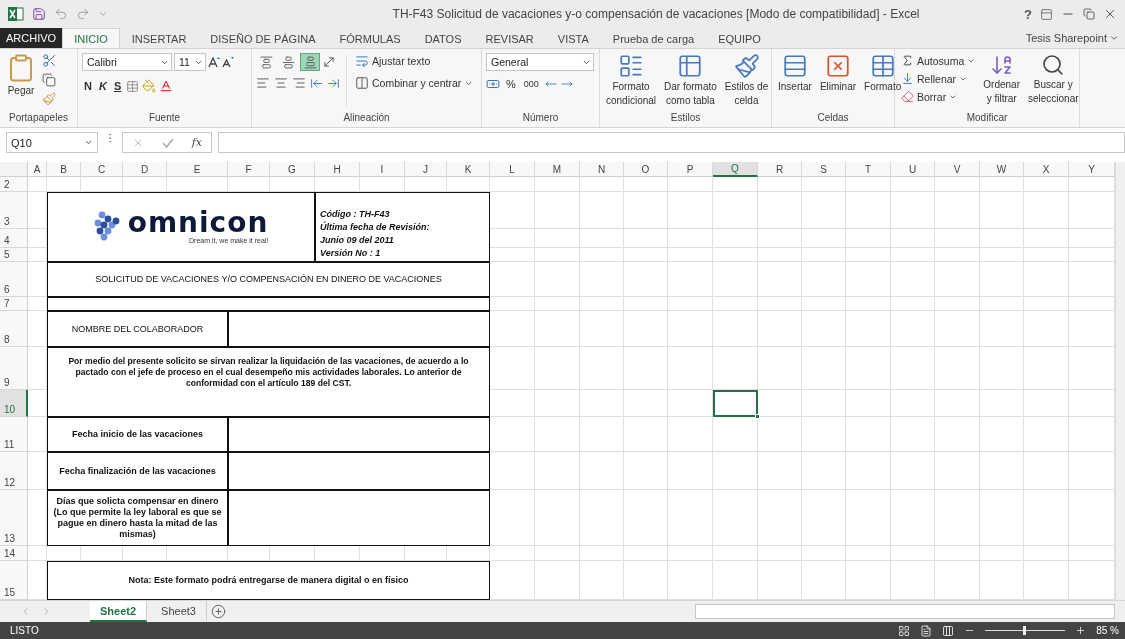  Describe the element at coordinates (64, 169) in the screenshot. I see `column-header: B` at that location.